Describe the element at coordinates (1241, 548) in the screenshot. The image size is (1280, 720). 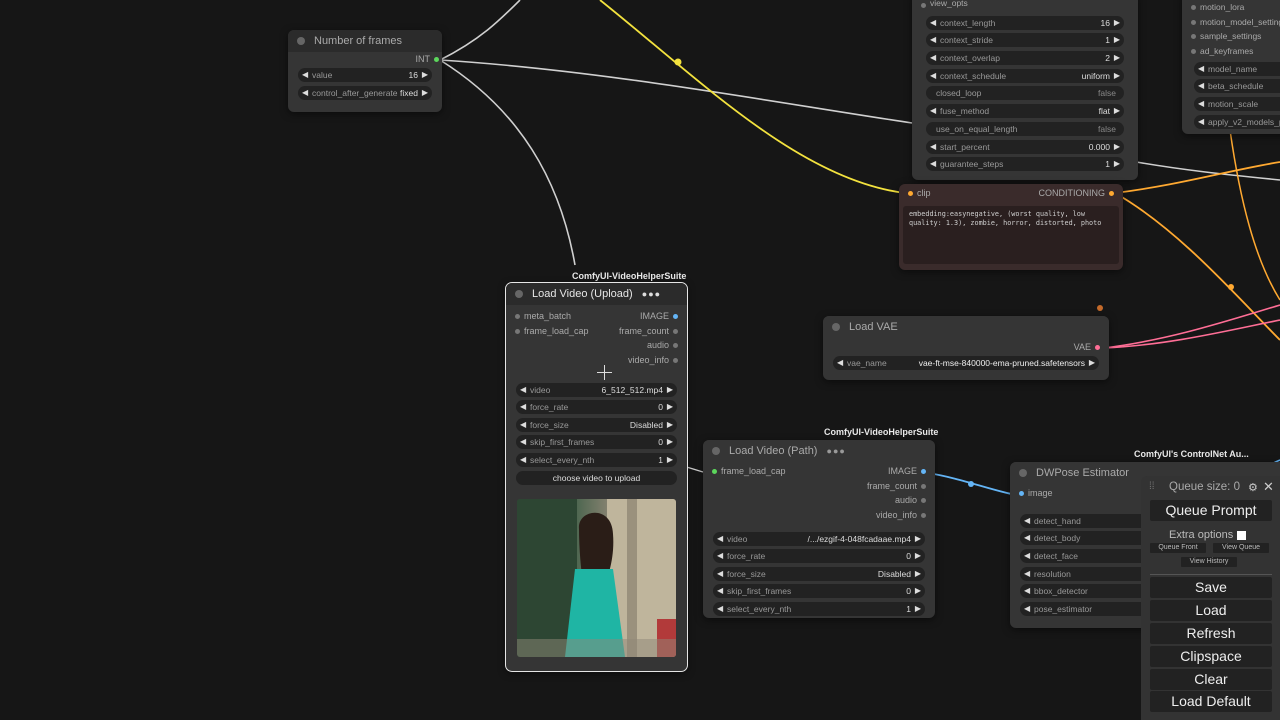
I see `view-queue-button: View Queue` at that location.